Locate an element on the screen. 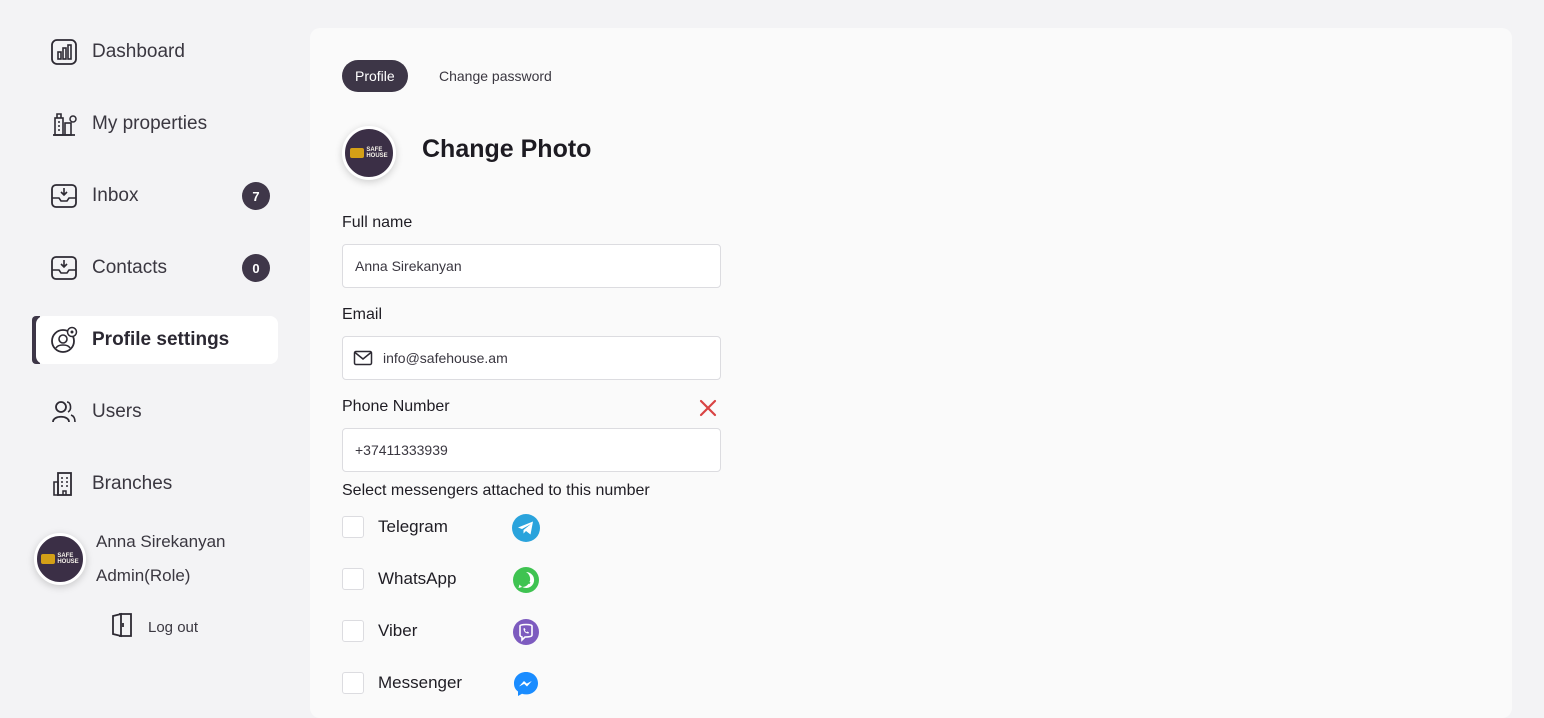 The image size is (1544, 718). messenger-row-whatsapp: WhatsApp is located at coordinates (452, 580).